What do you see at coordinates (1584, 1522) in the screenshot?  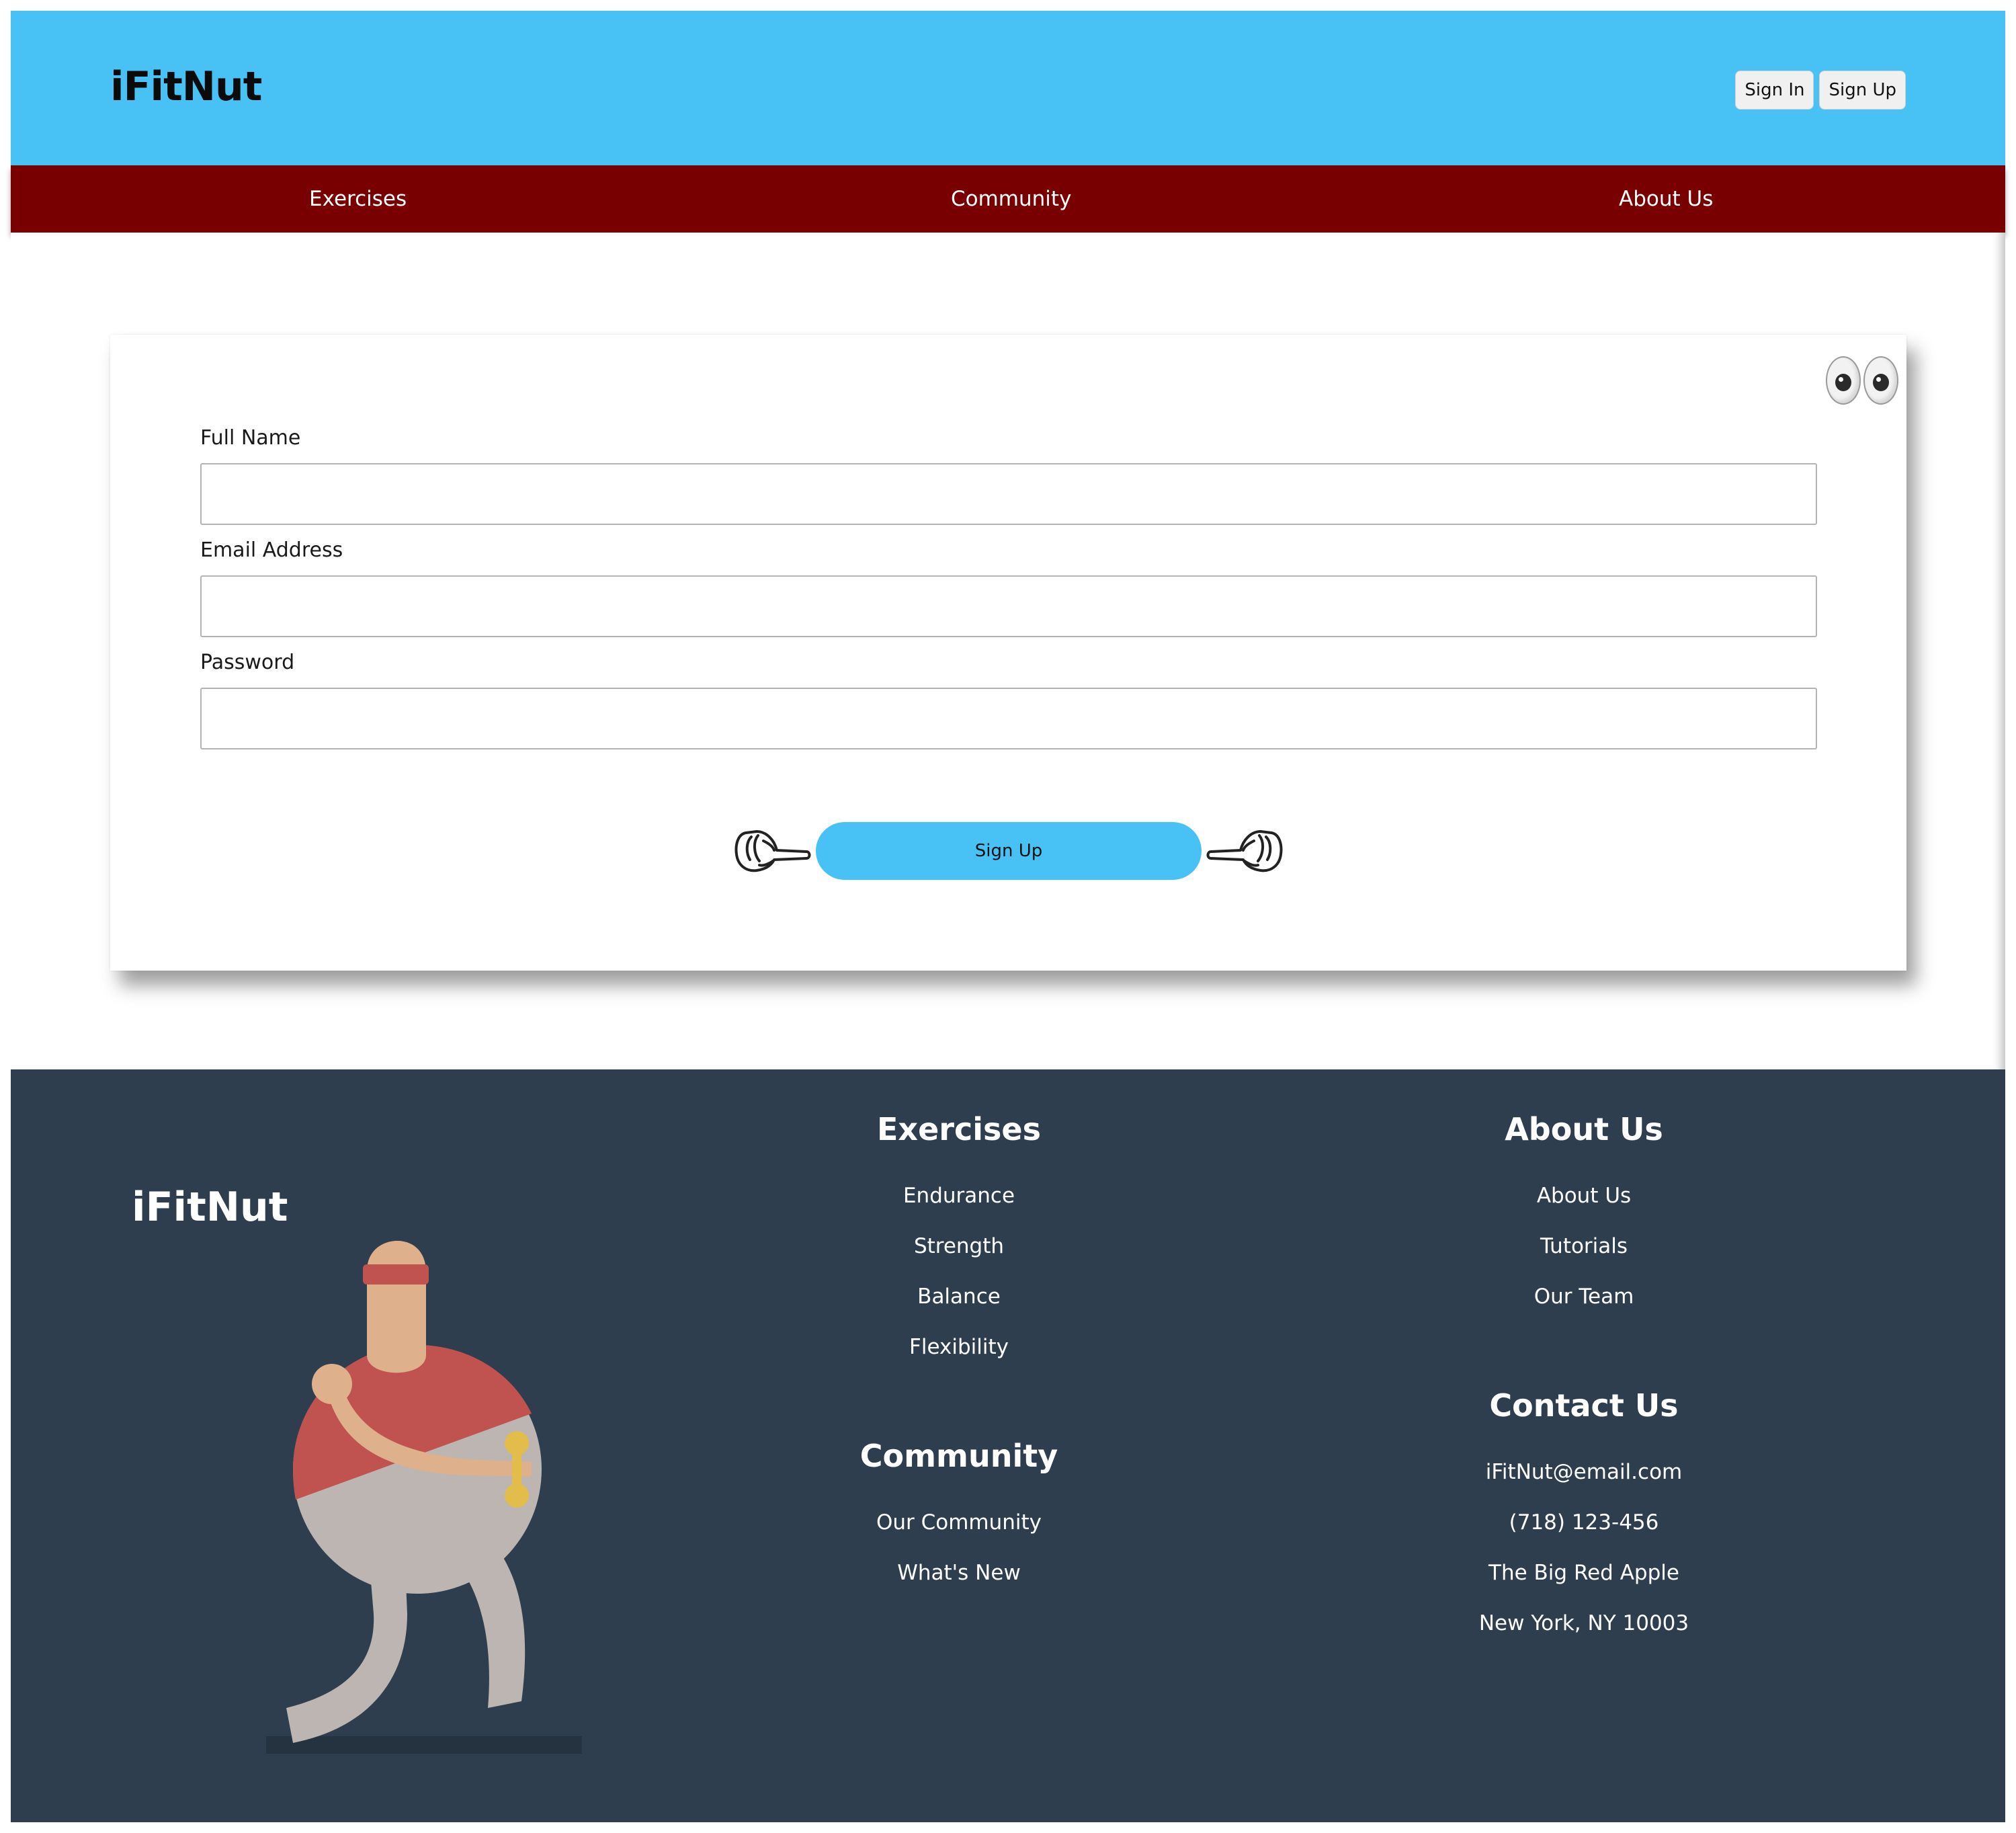 I see `footer-contact-phone: (718) 123-456` at bounding box center [1584, 1522].